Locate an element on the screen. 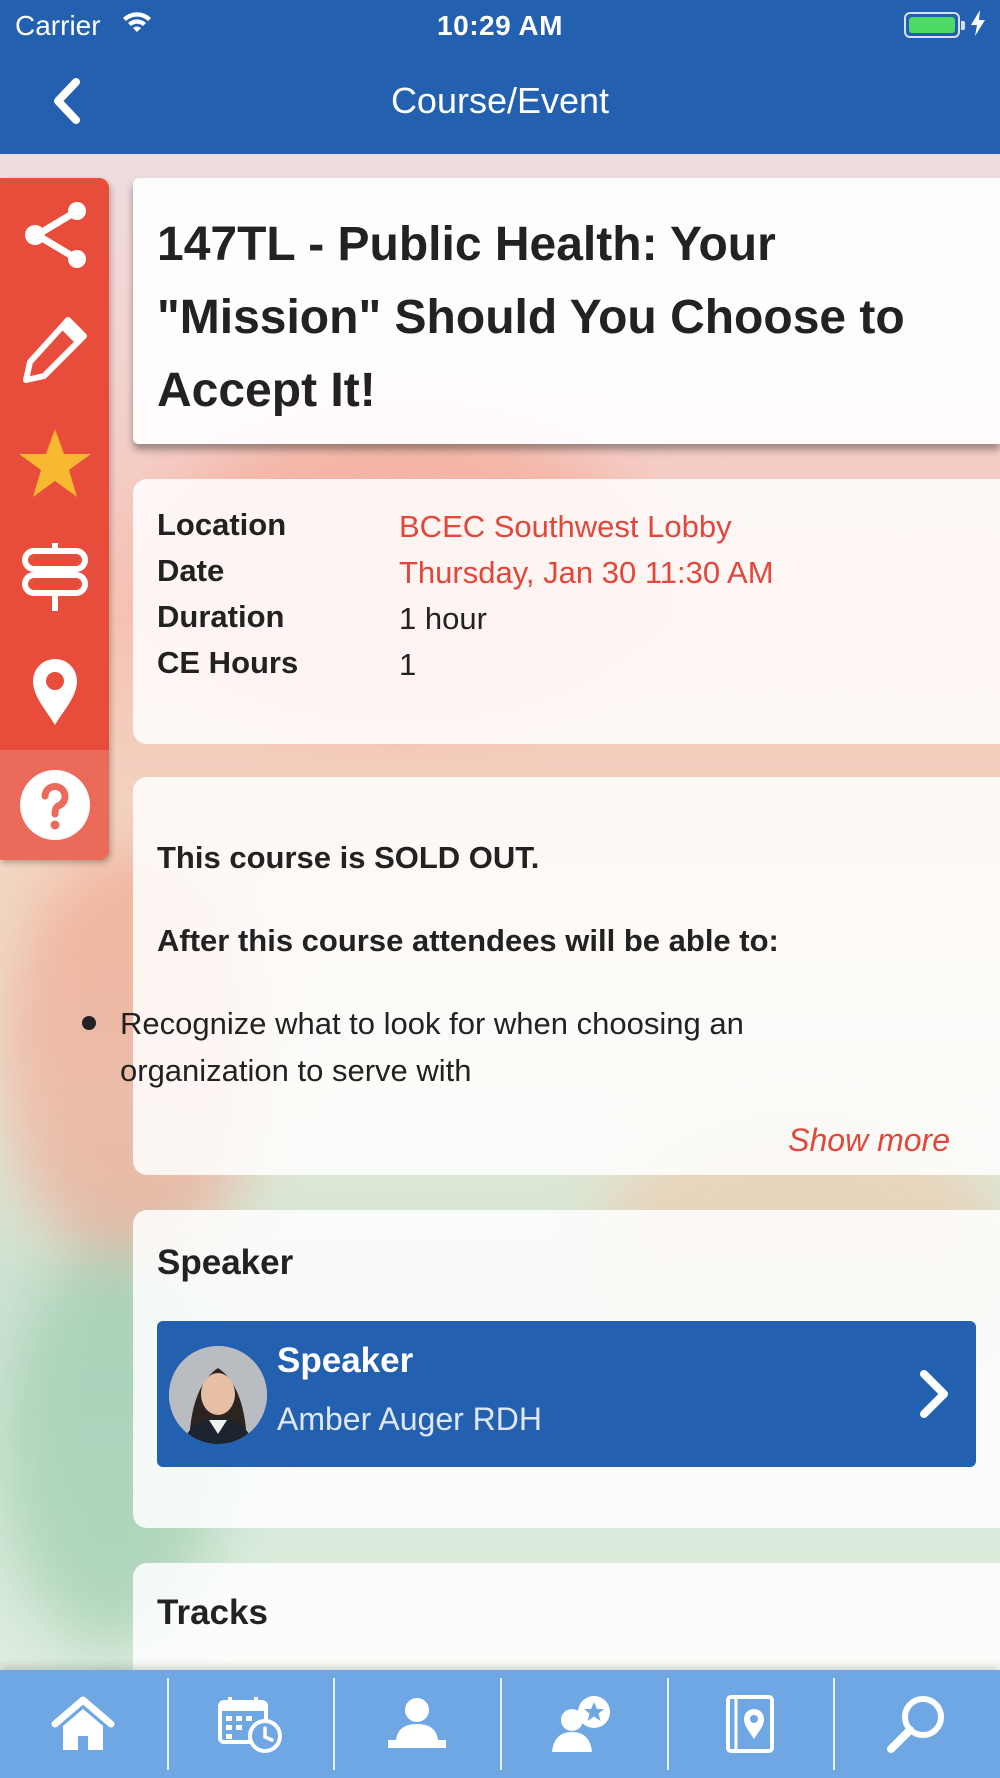 This screenshot has height=1778, width=1000. sold-out-notice: This course is SOLD OUT. is located at coordinates (348, 857).